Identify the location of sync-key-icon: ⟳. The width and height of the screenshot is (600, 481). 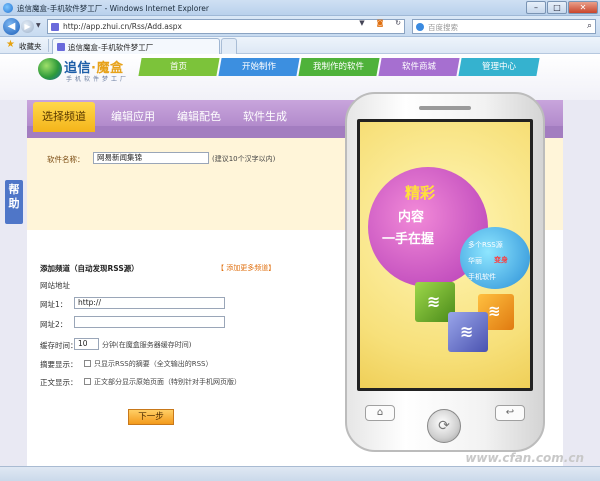
(444, 426).